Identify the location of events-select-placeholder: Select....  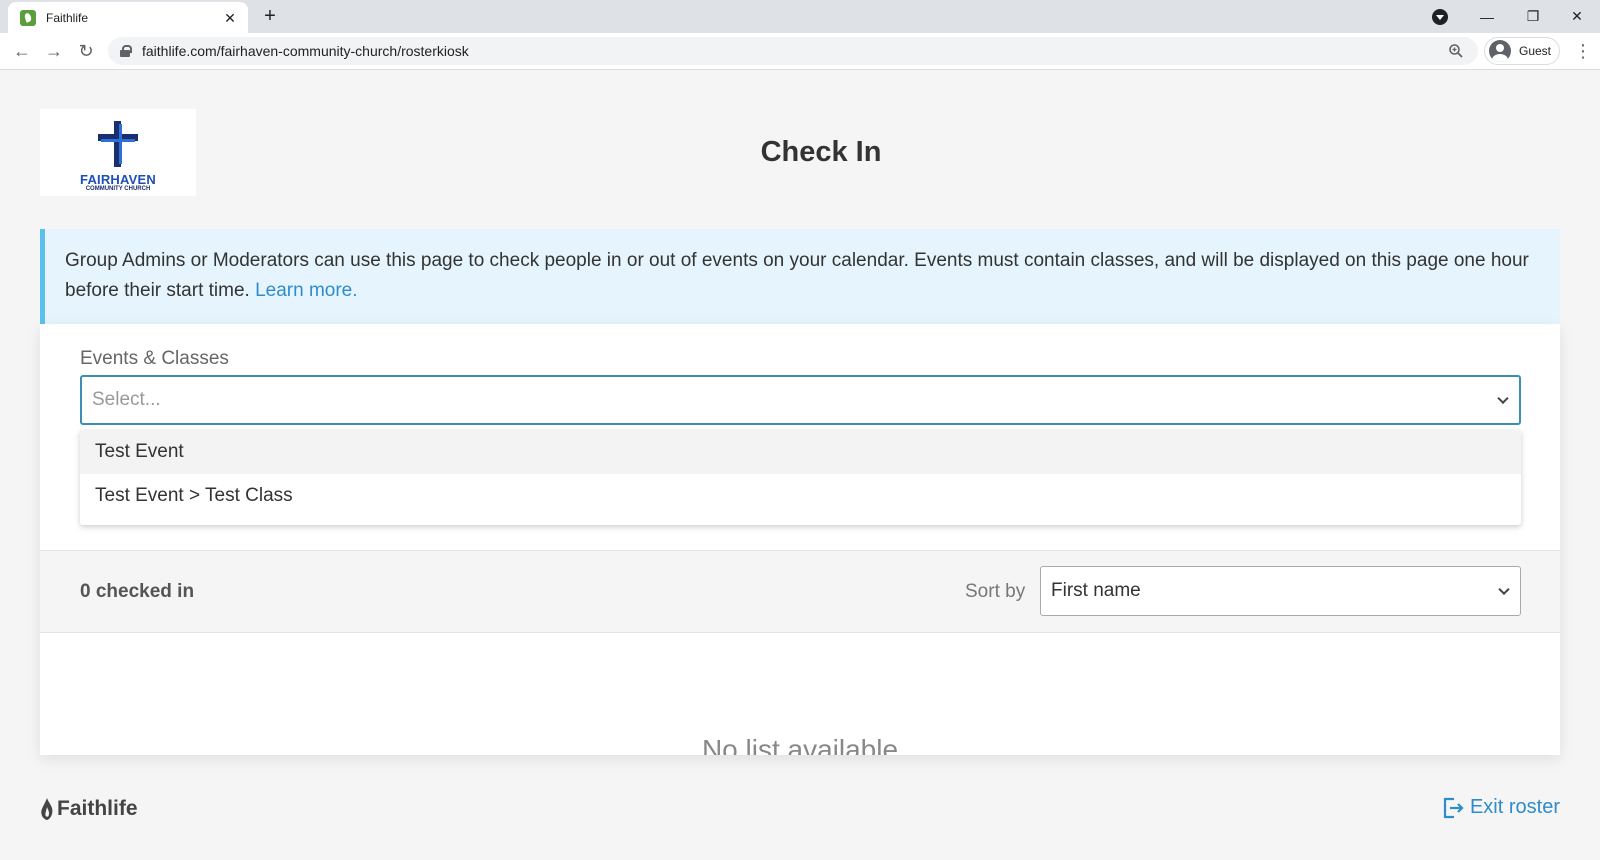
(126, 399).